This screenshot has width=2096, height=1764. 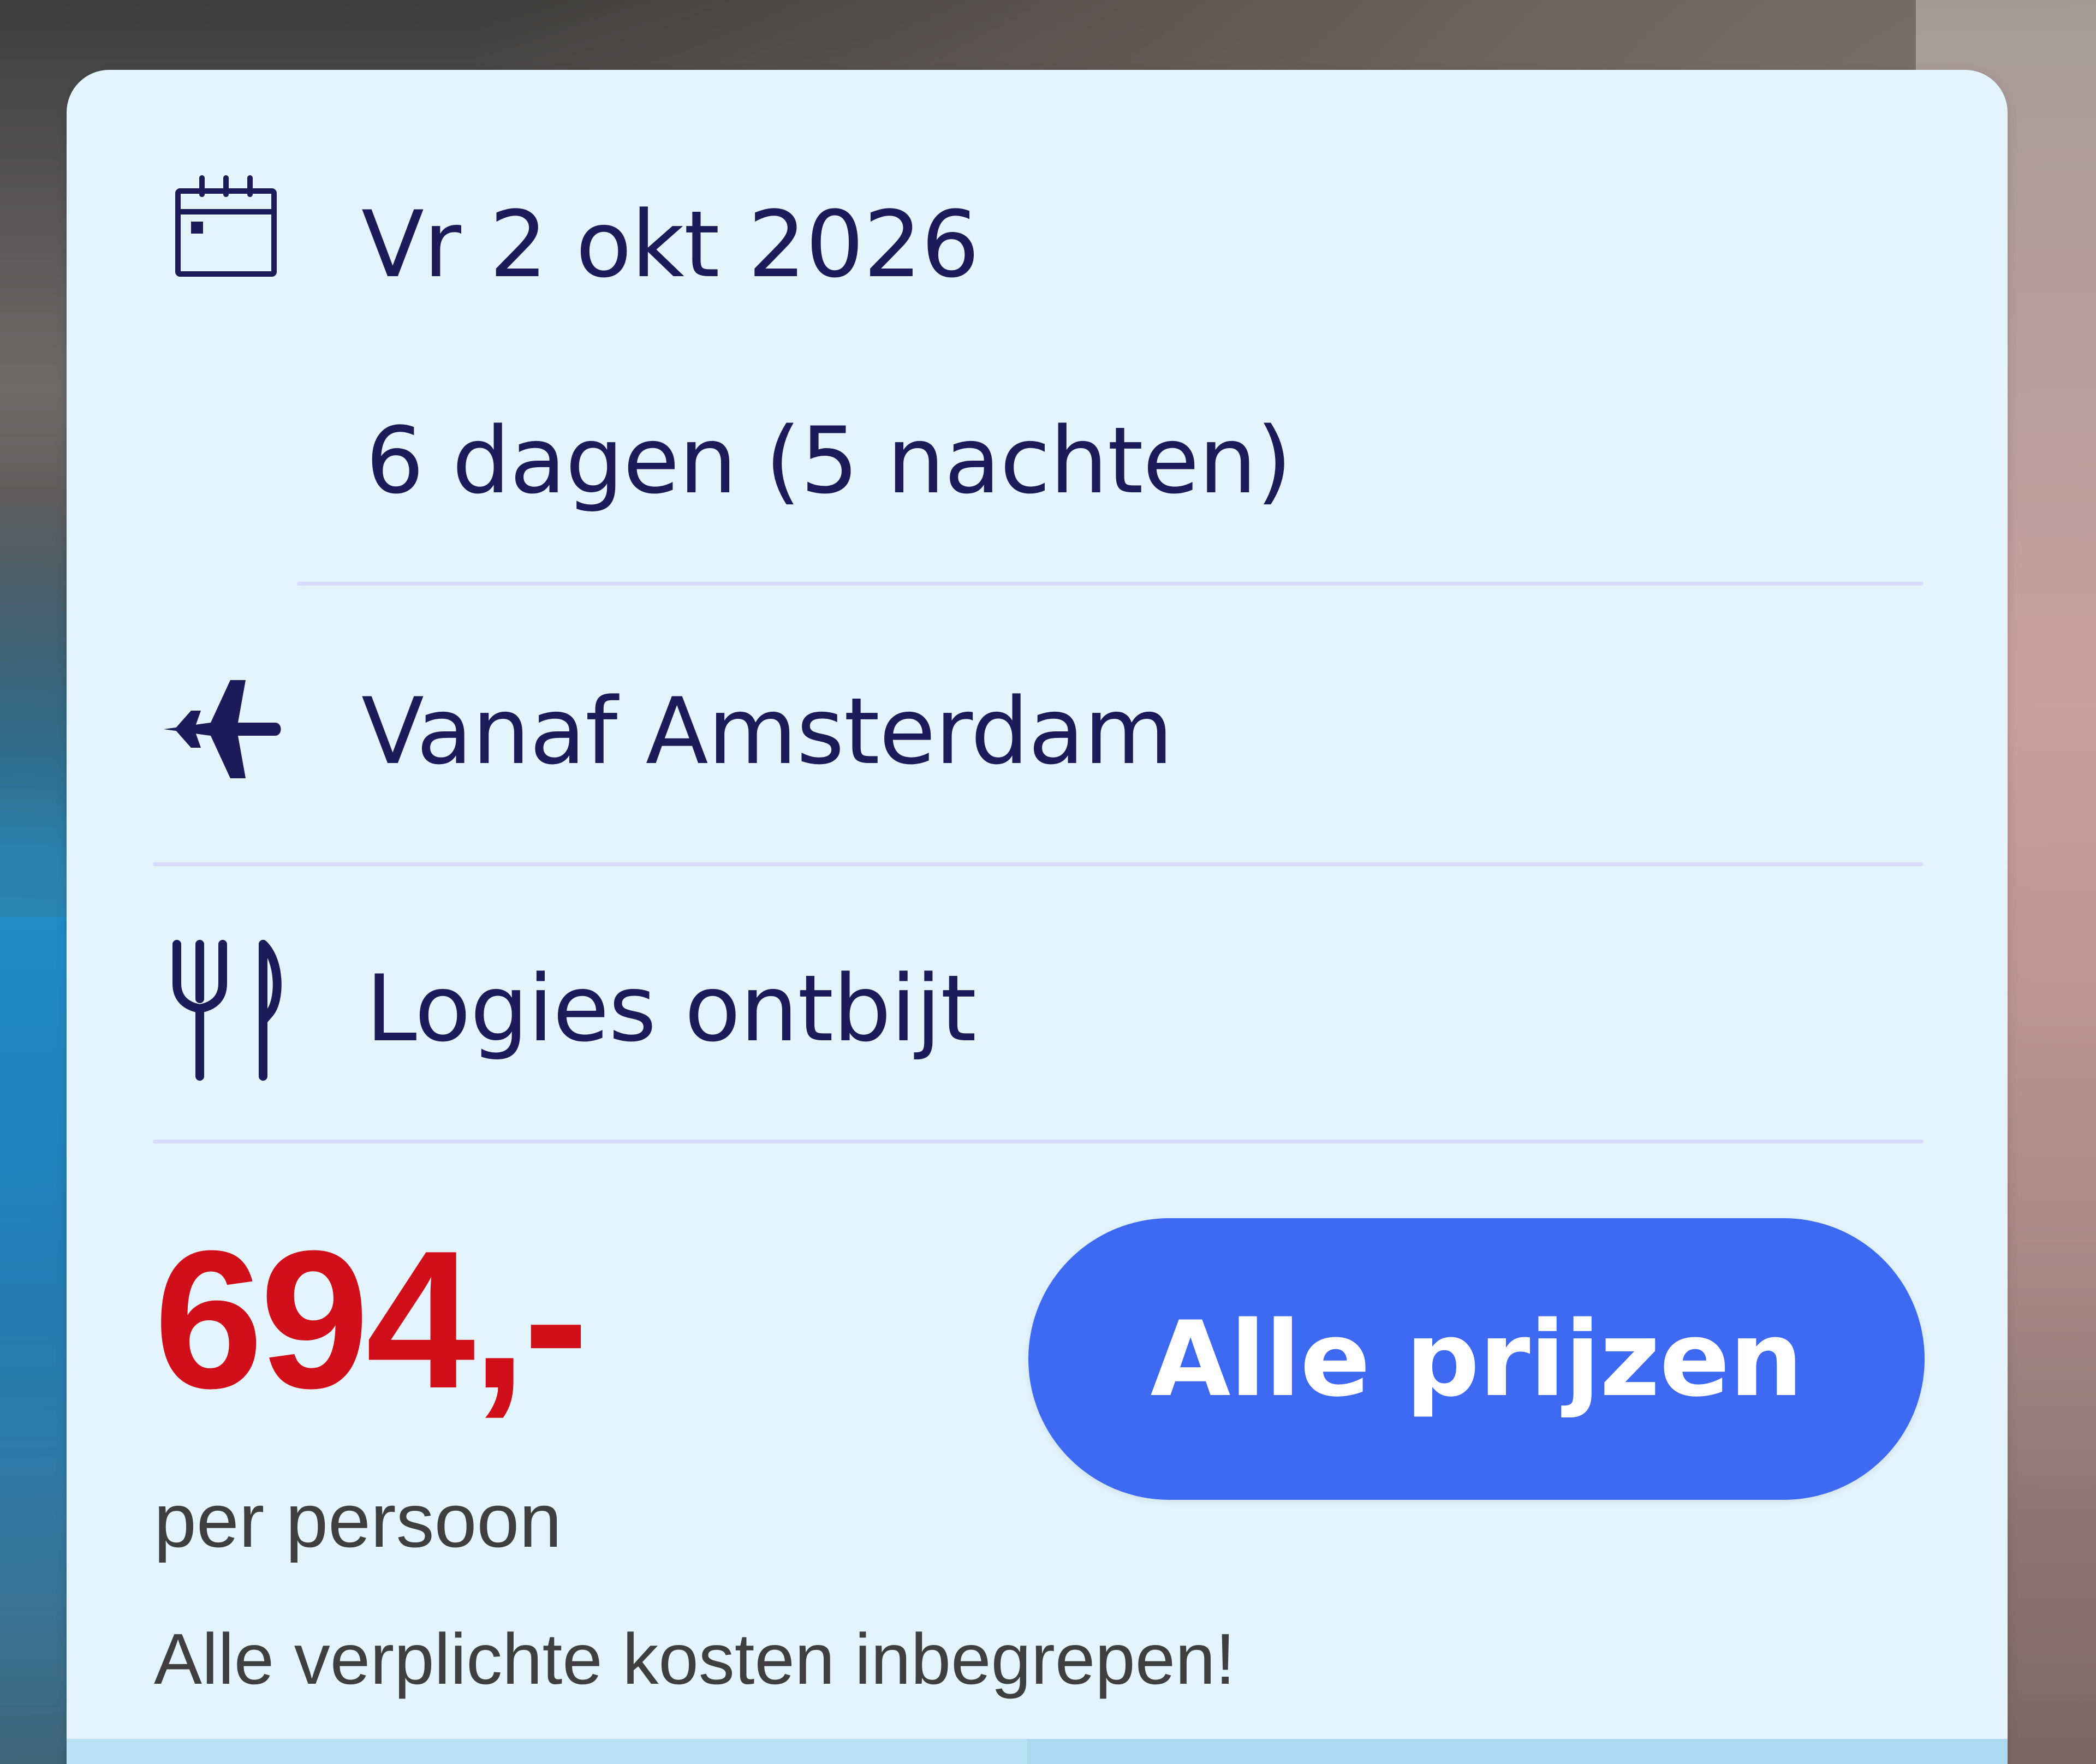 I want to click on departure-airport: Vanaf Amsterdam, so click(x=767, y=731).